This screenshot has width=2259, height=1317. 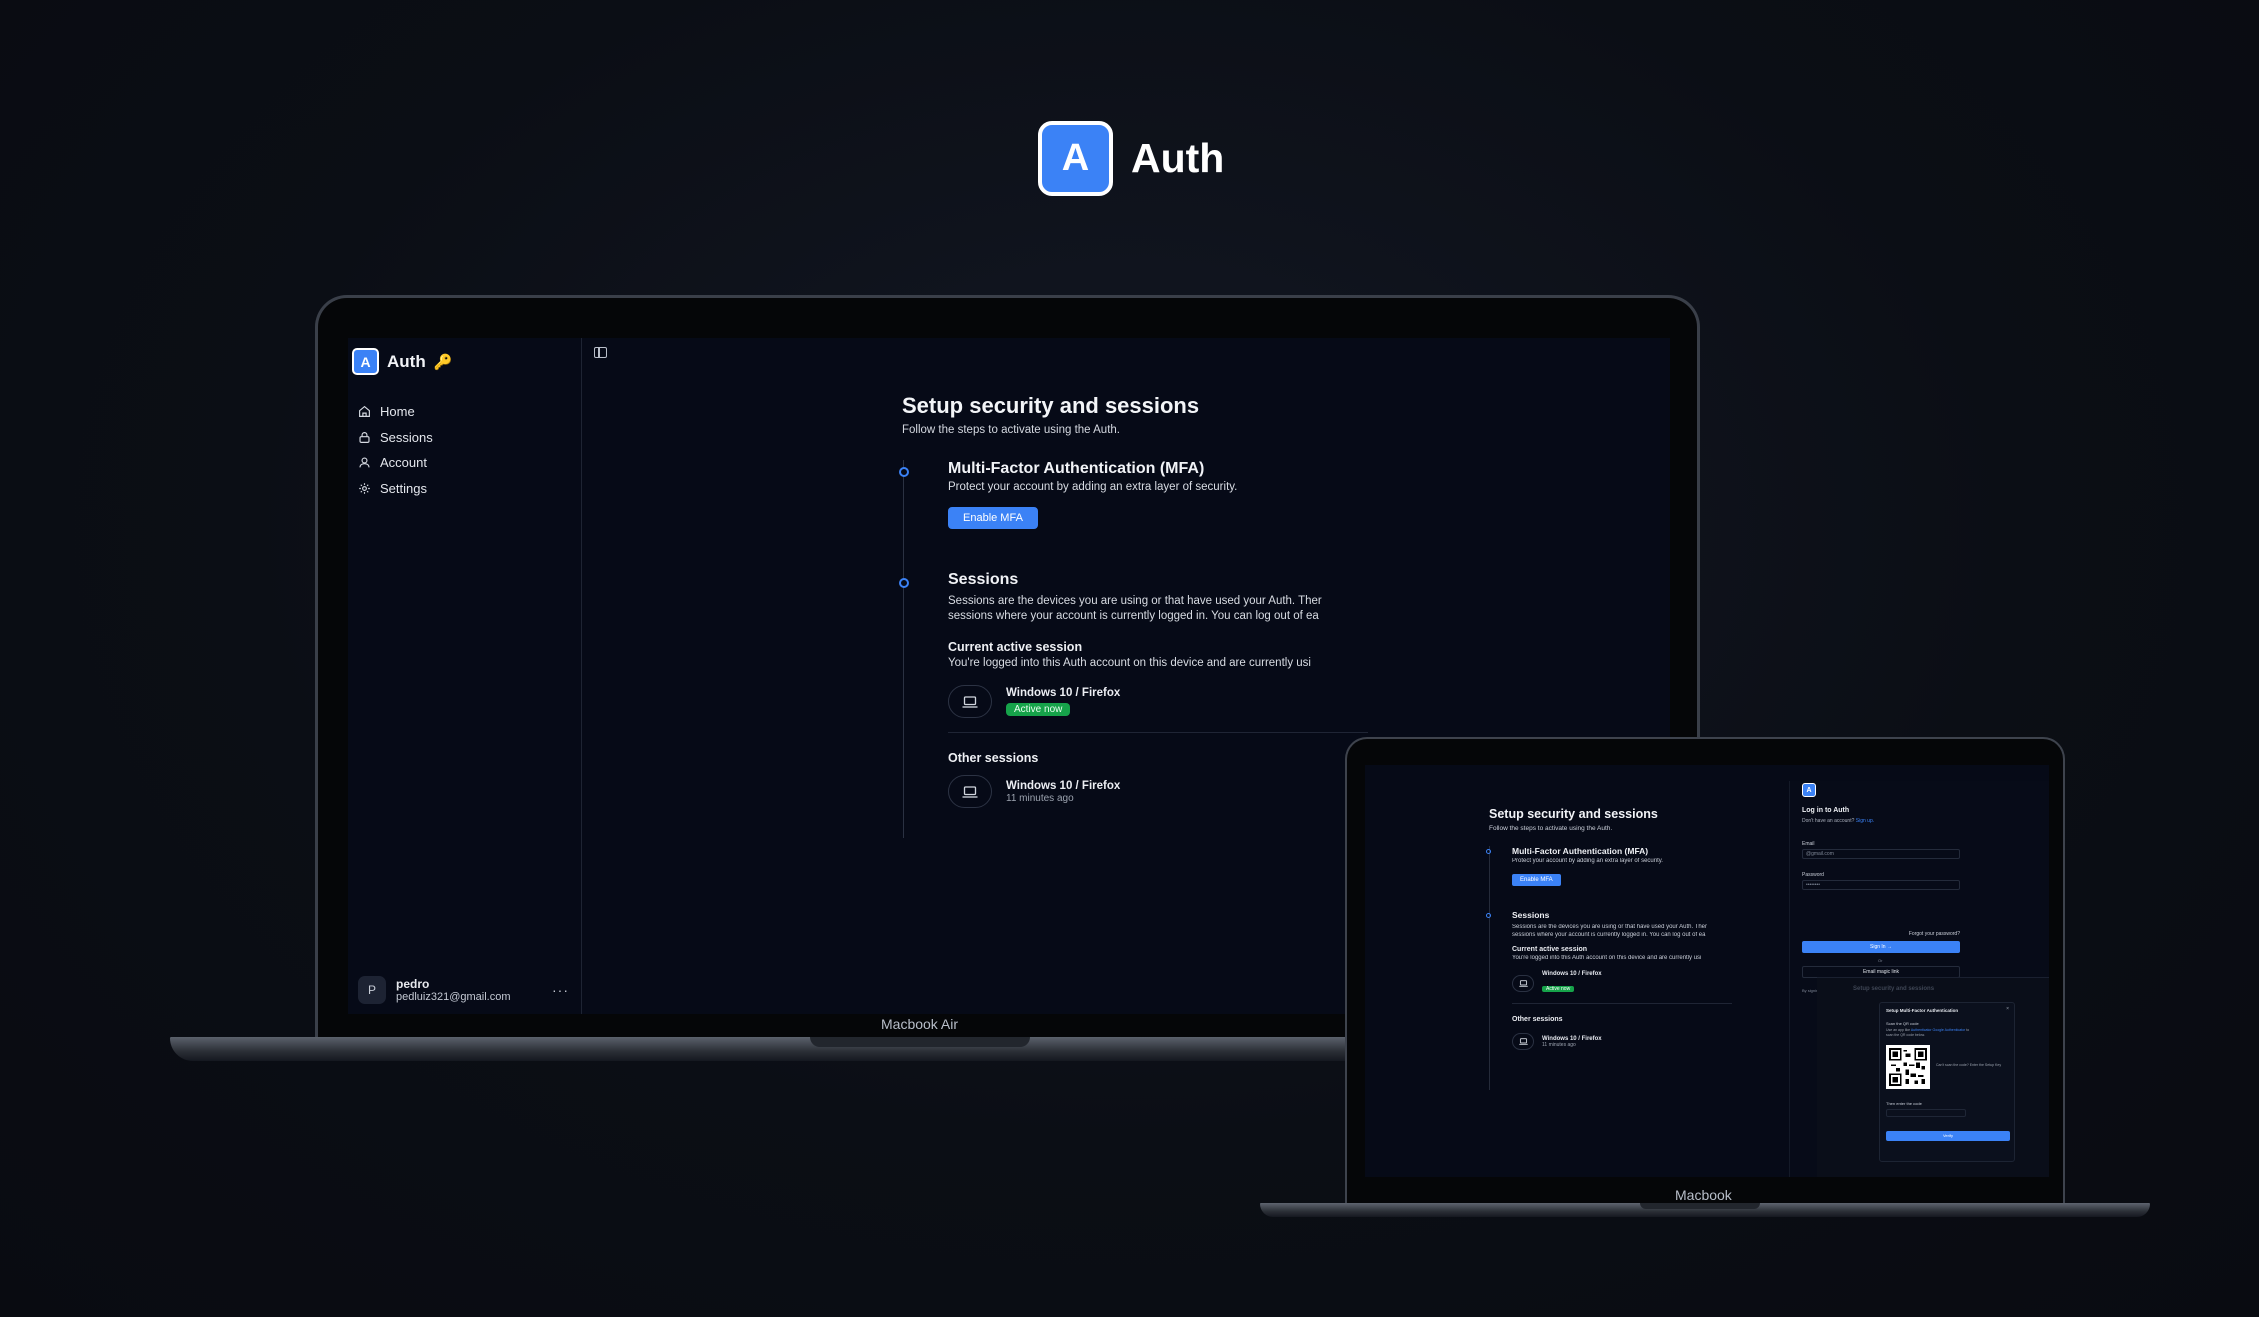 What do you see at coordinates (1645, 1041) in the screenshot?
I see `other-session-row: Windows 10 / Firefox 11 minutes ago` at bounding box center [1645, 1041].